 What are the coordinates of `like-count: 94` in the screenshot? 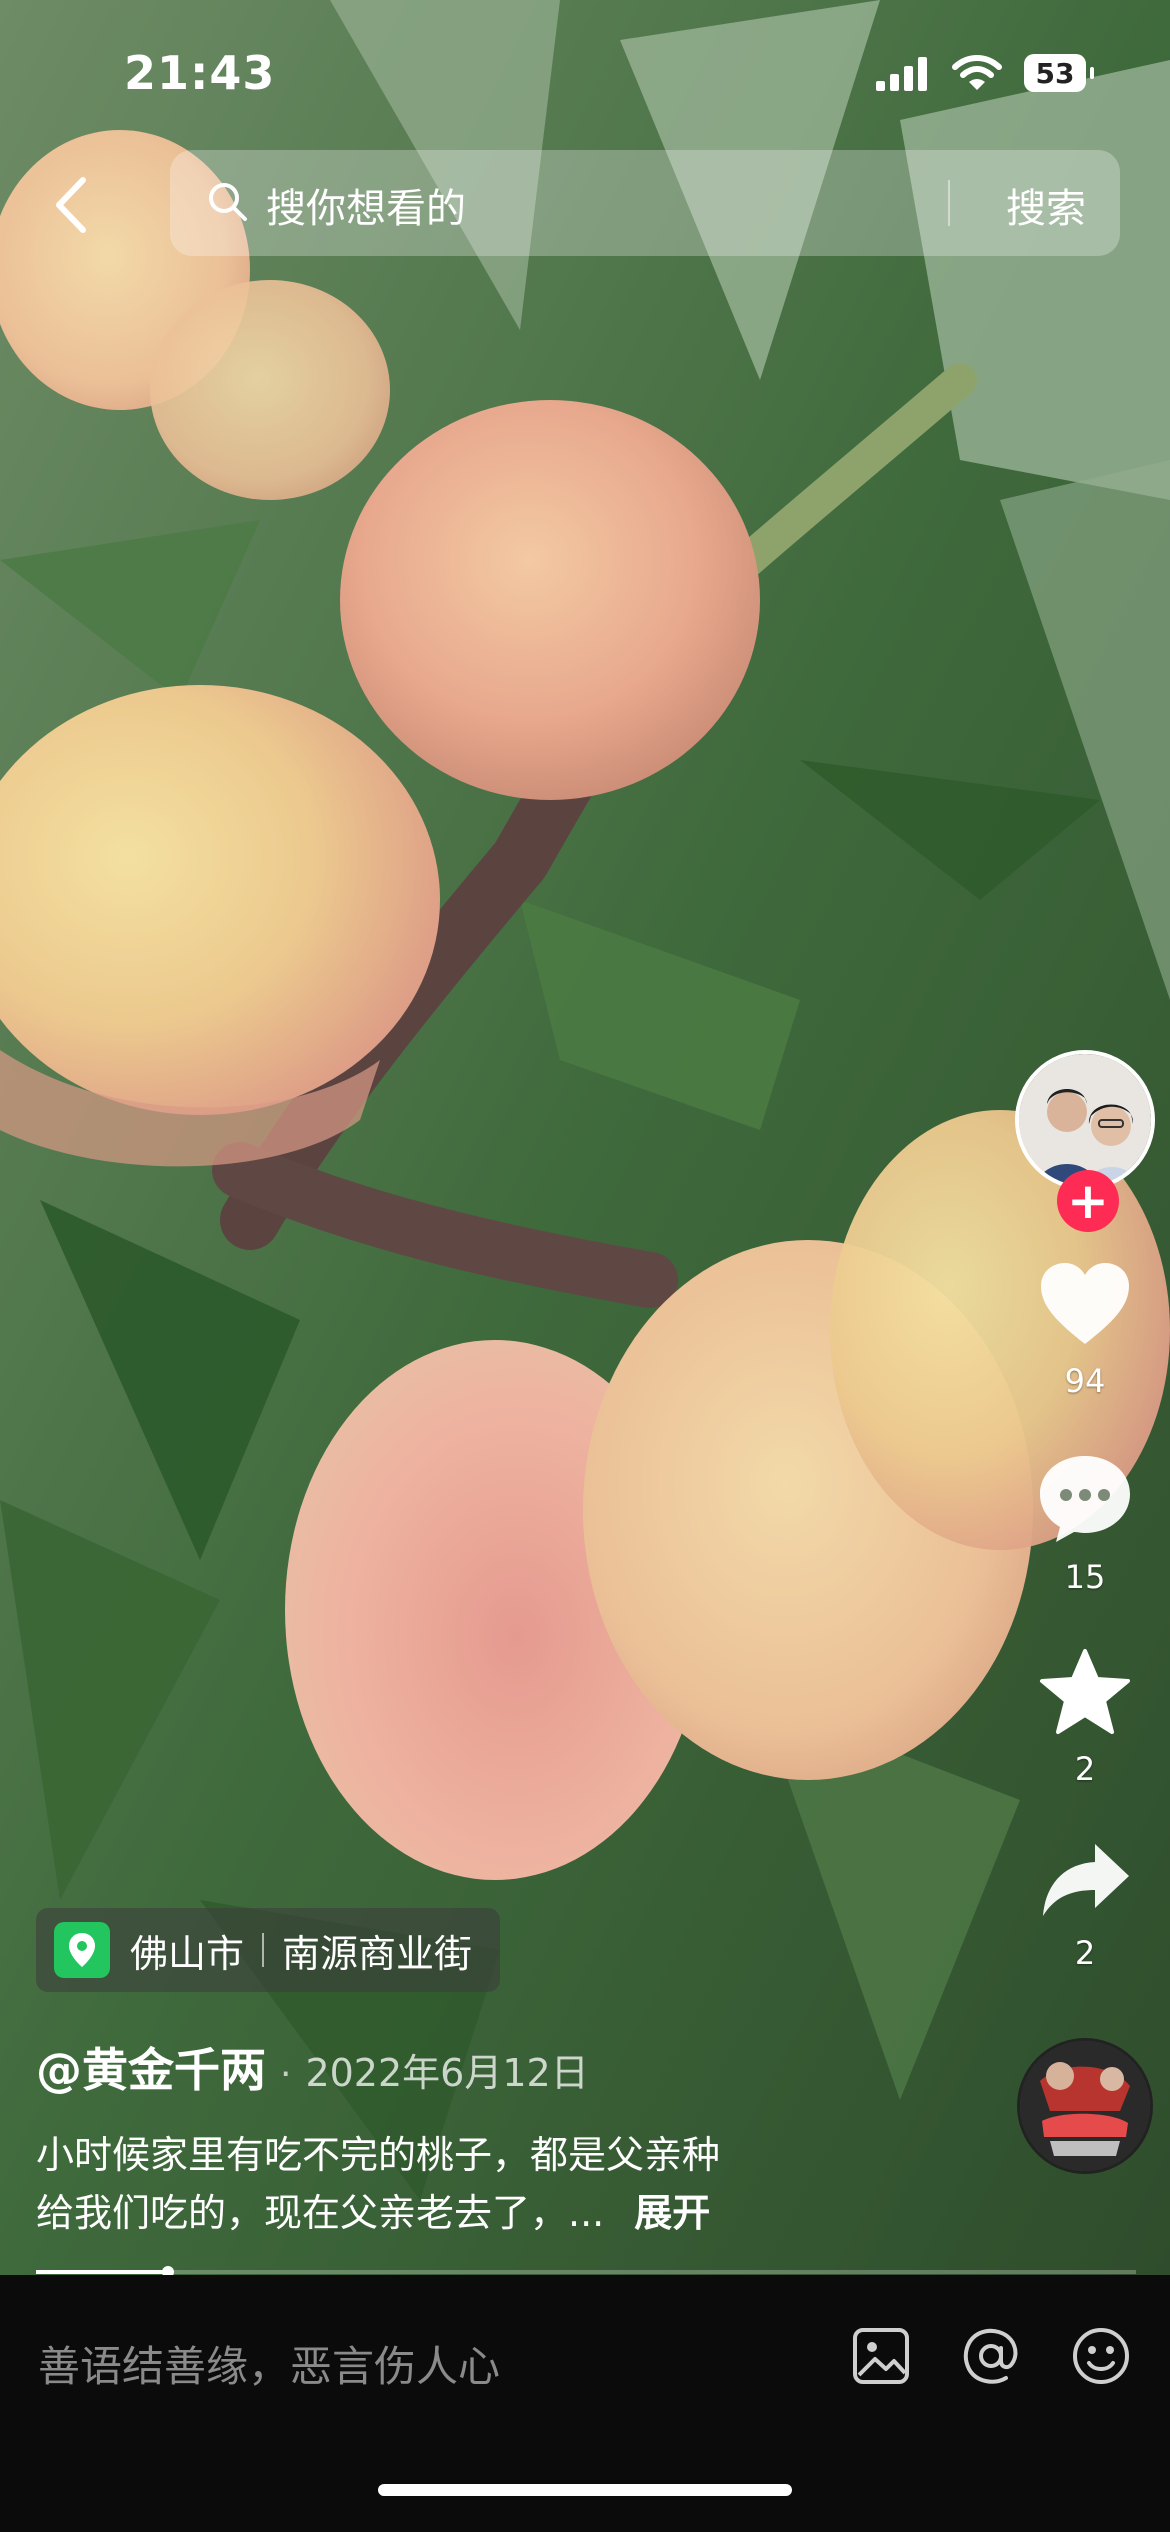 It's located at (1085, 1381).